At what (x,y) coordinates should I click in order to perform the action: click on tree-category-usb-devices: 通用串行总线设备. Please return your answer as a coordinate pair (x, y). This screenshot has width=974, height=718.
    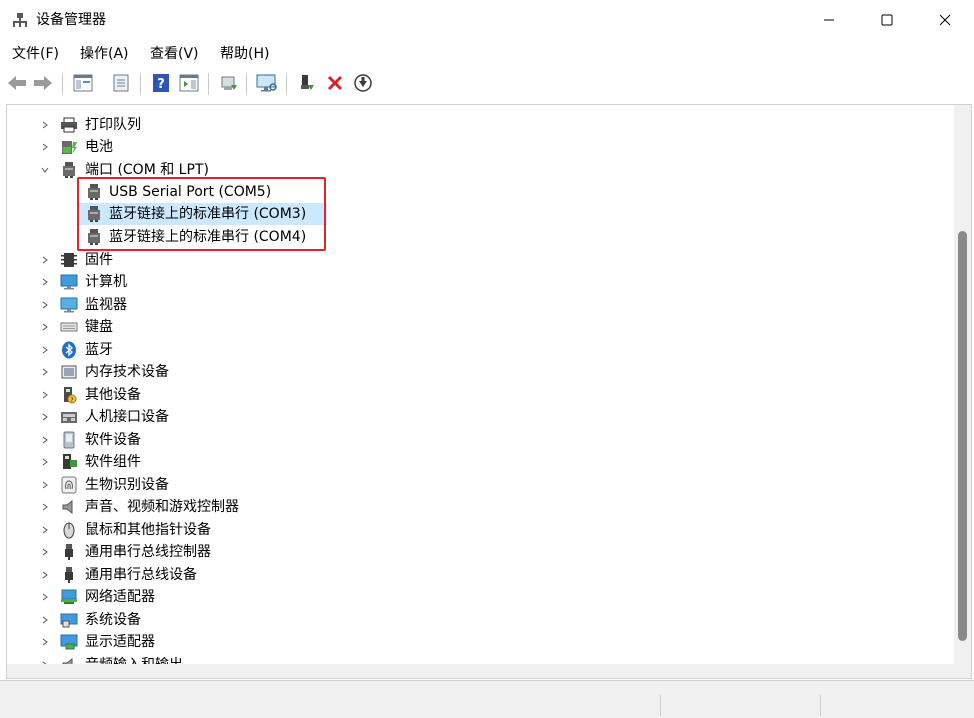
    Looking at the image, I should click on (472, 575).